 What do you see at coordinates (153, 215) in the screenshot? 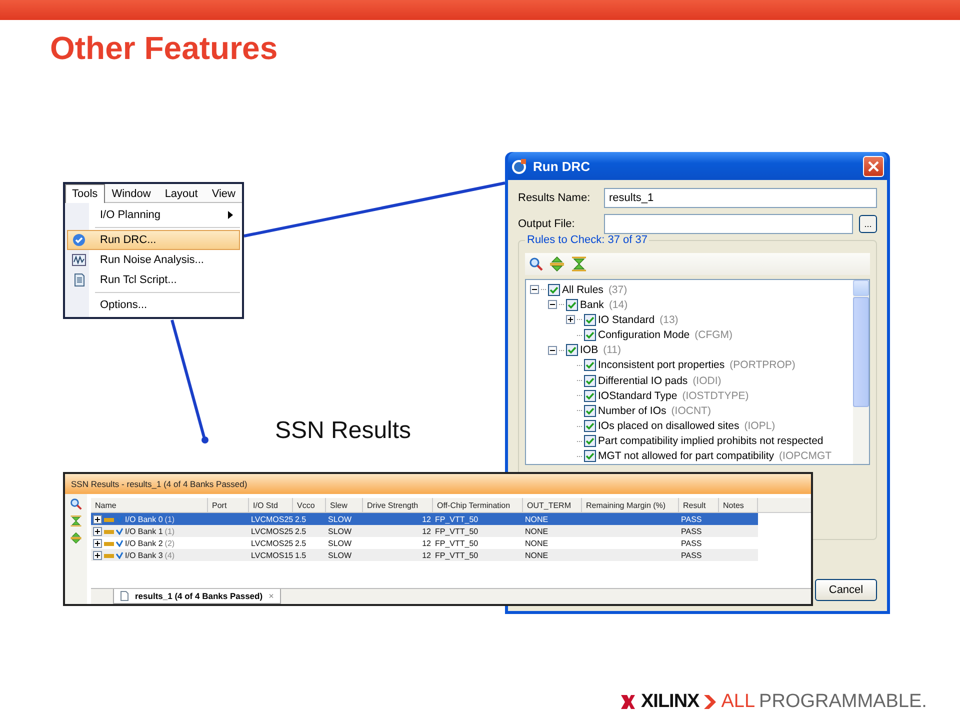
I see `menu-item: I/O Planning` at bounding box center [153, 215].